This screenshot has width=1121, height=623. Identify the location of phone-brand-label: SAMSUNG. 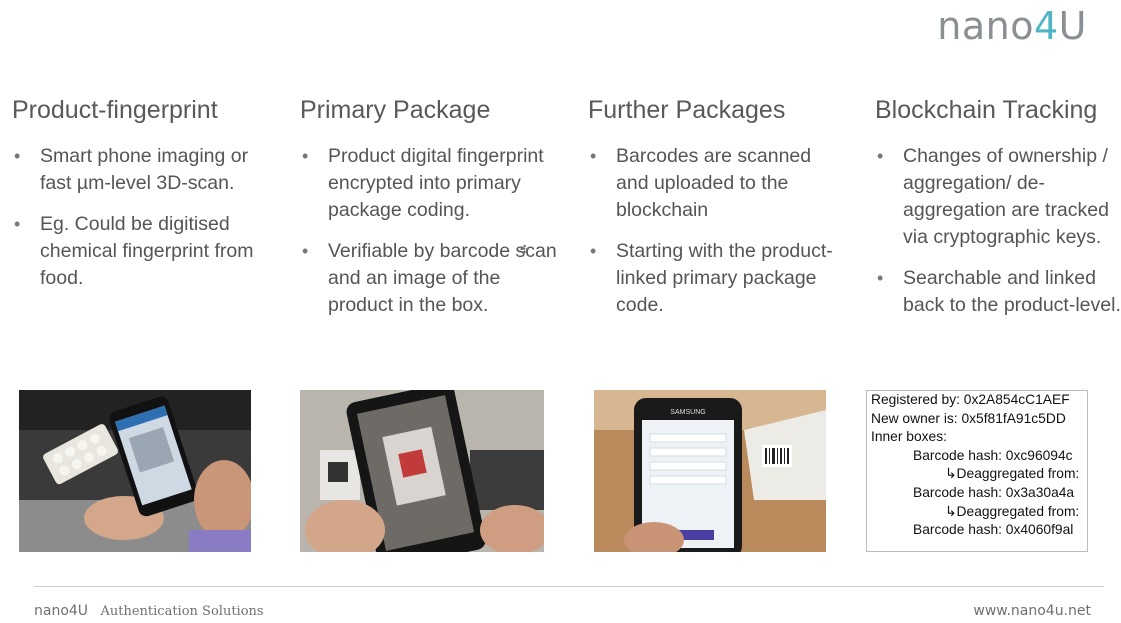
(687, 412).